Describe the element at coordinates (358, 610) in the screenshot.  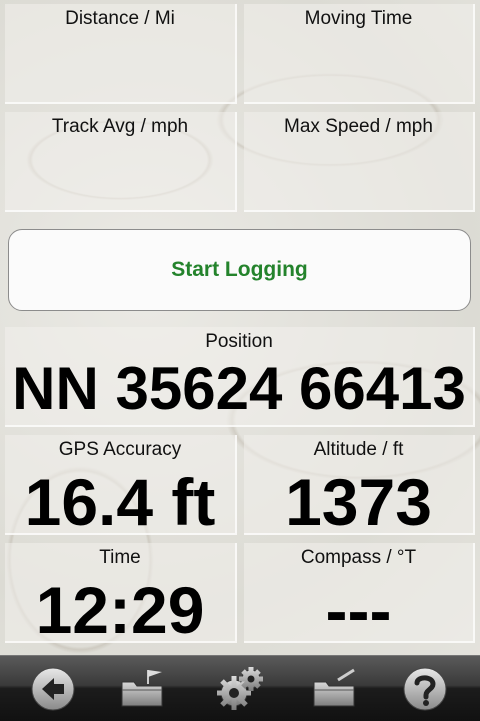
I see `compass-value: ---` at that location.